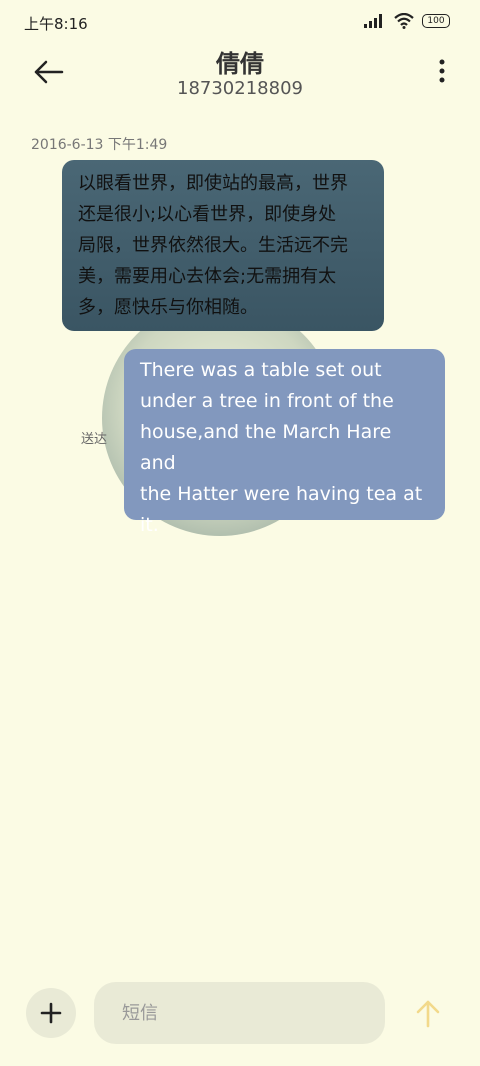 The height and width of the screenshot is (1066, 480). What do you see at coordinates (213, 183) in the screenshot?
I see `incoming-message-line: 以眼看世界，即使站的最高，世界` at bounding box center [213, 183].